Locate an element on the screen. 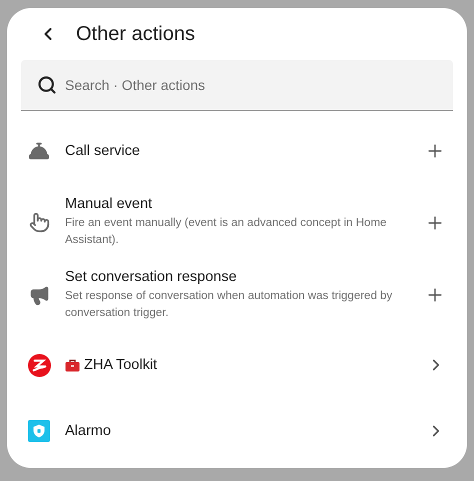  item-title: Set conversation response is located at coordinates (151, 276).